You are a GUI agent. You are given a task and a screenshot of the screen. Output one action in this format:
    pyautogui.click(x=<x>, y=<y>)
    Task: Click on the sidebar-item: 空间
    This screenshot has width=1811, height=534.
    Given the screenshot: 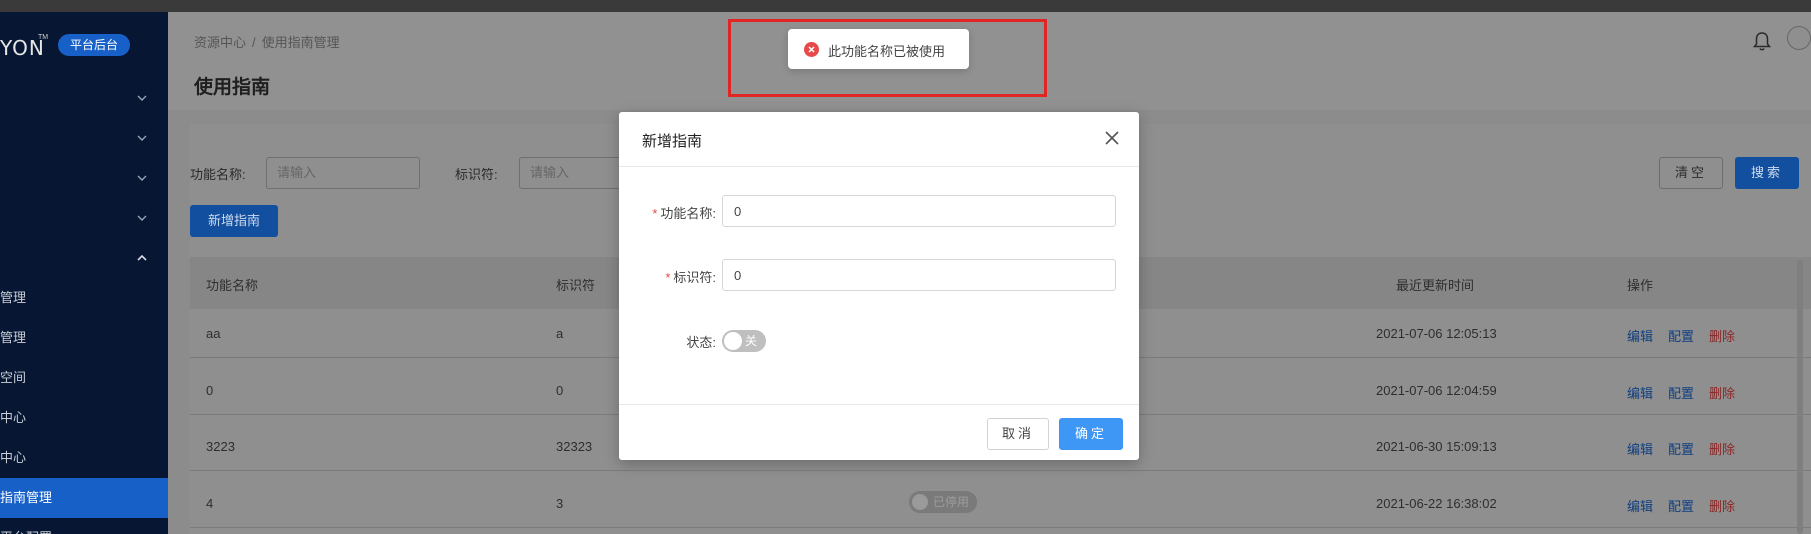 What is the action you would take?
    pyautogui.click(x=84, y=378)
    